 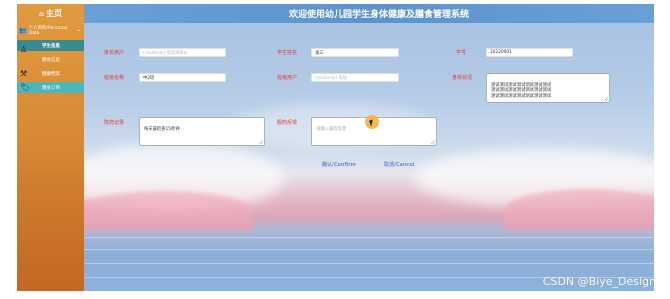 What do you see at coordinates (202, 131) in the screenshot?
I see `medication-record-textarea: 每天晨检查15秒钟` at bounding box center [202, 131].